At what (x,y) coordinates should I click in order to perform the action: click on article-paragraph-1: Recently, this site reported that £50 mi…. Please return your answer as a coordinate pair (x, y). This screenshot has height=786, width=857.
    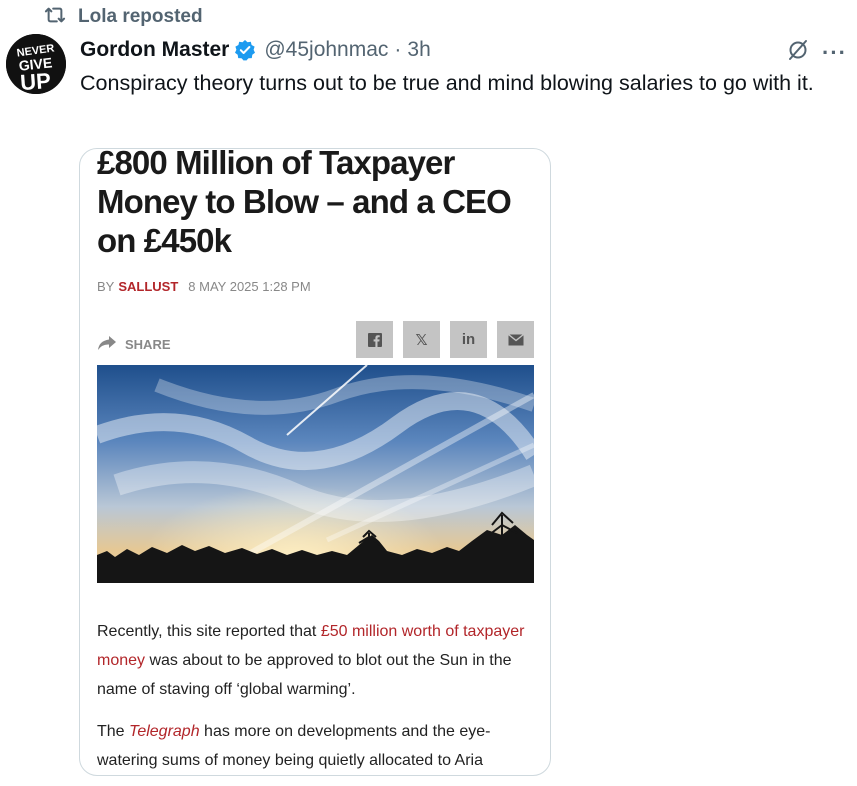
    Looking at the image, I should click on (317, 660).